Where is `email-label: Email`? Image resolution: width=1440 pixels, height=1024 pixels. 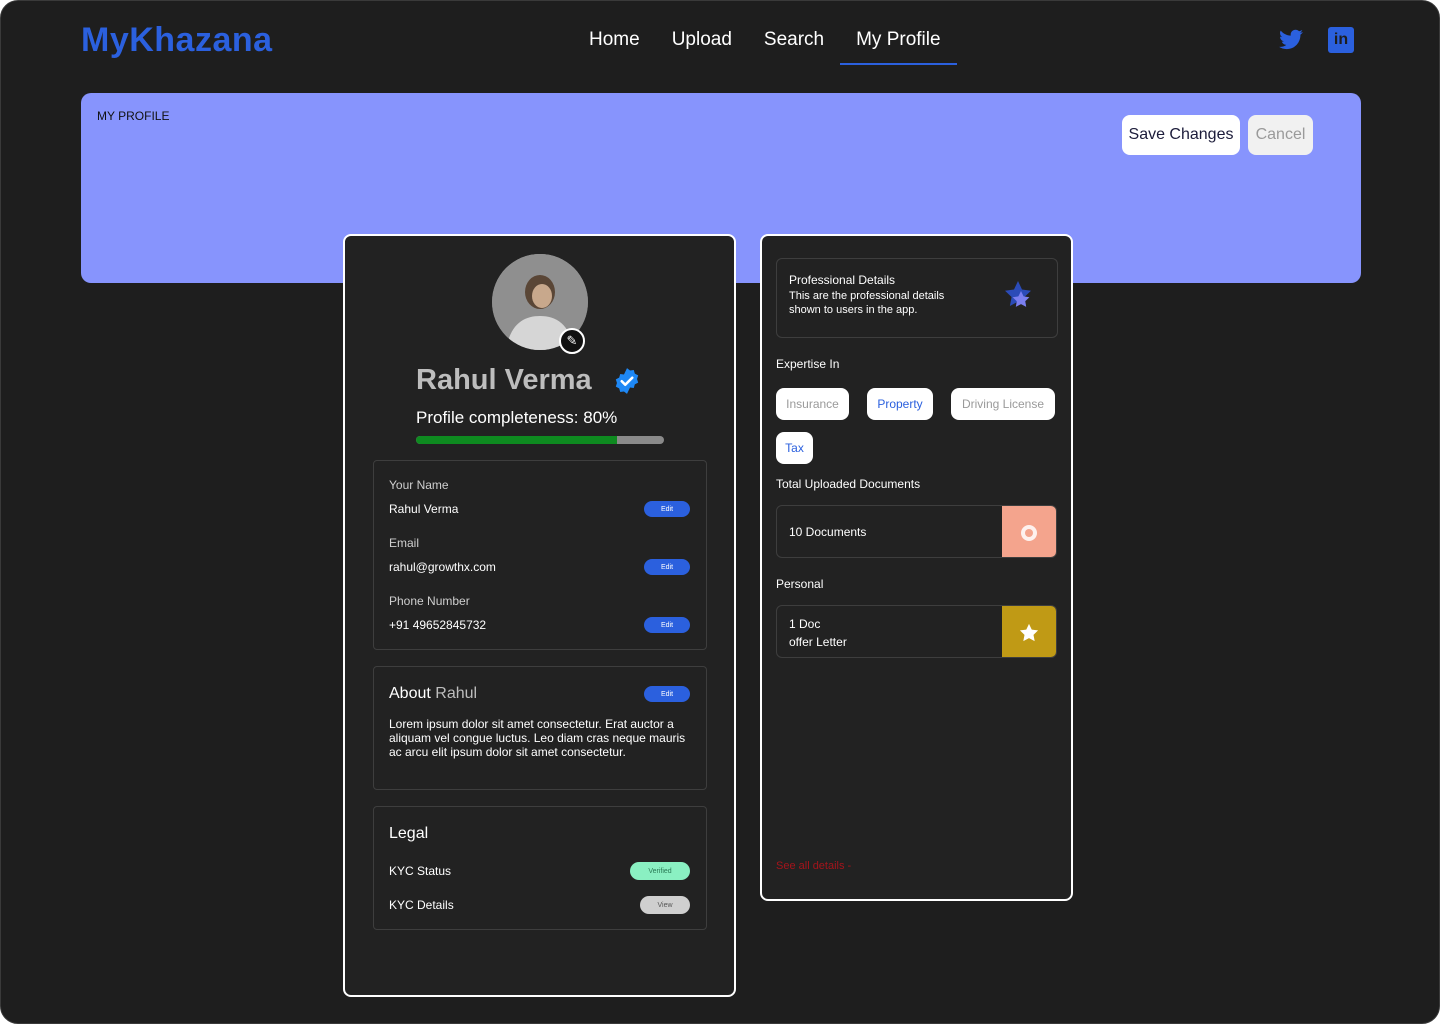
email-label: Email is located at coordinates (404, 543).